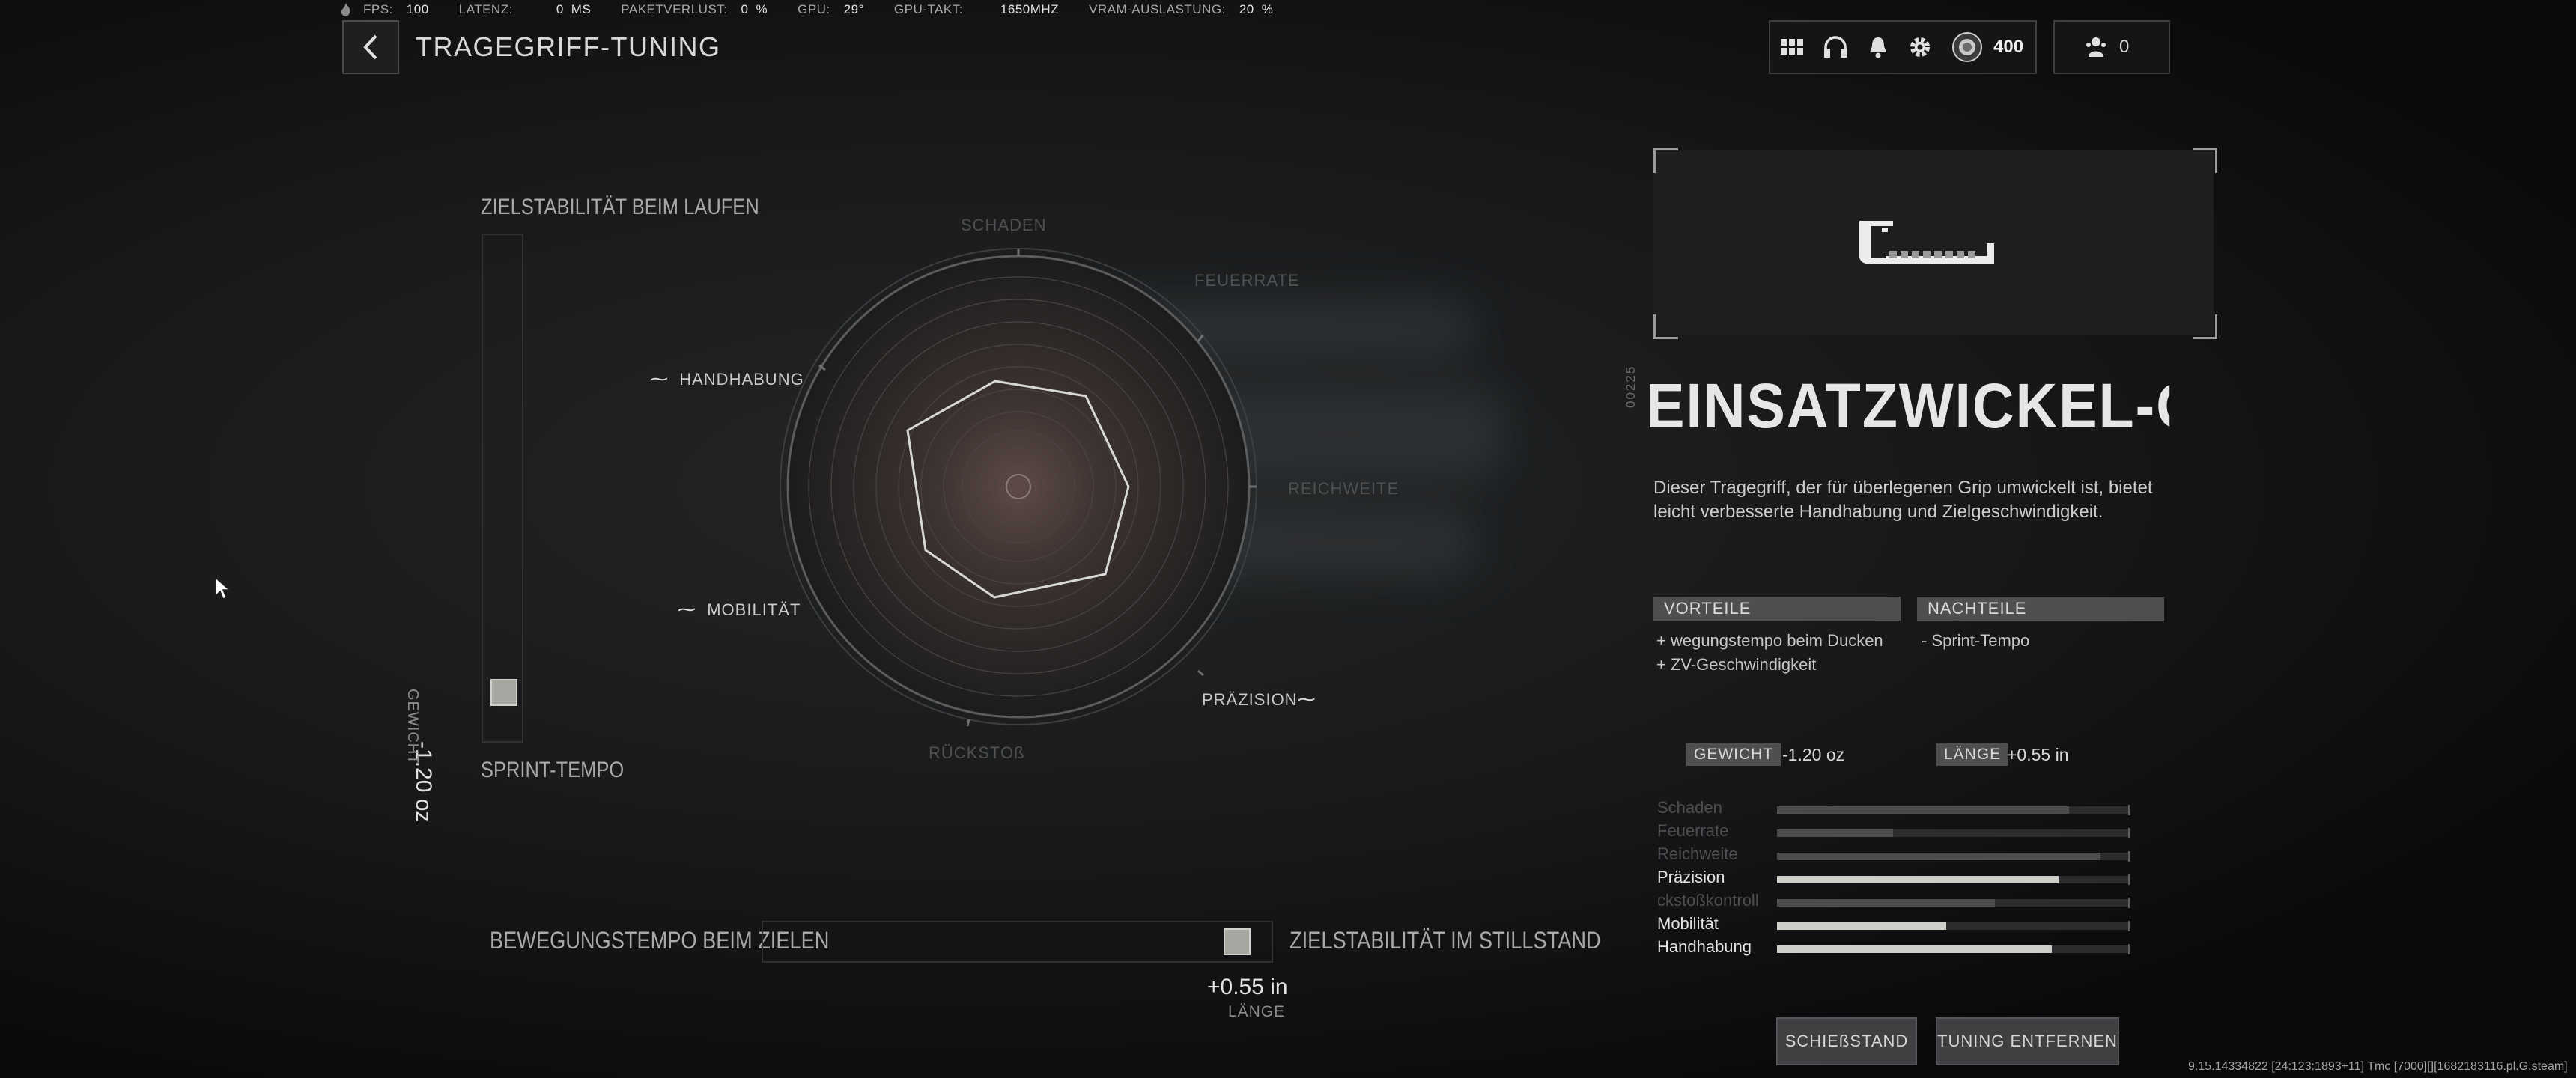 The height and width of the screenshot is (1078, 2576). I want to click on stat-name: Handhabung, so click(1704, 946).